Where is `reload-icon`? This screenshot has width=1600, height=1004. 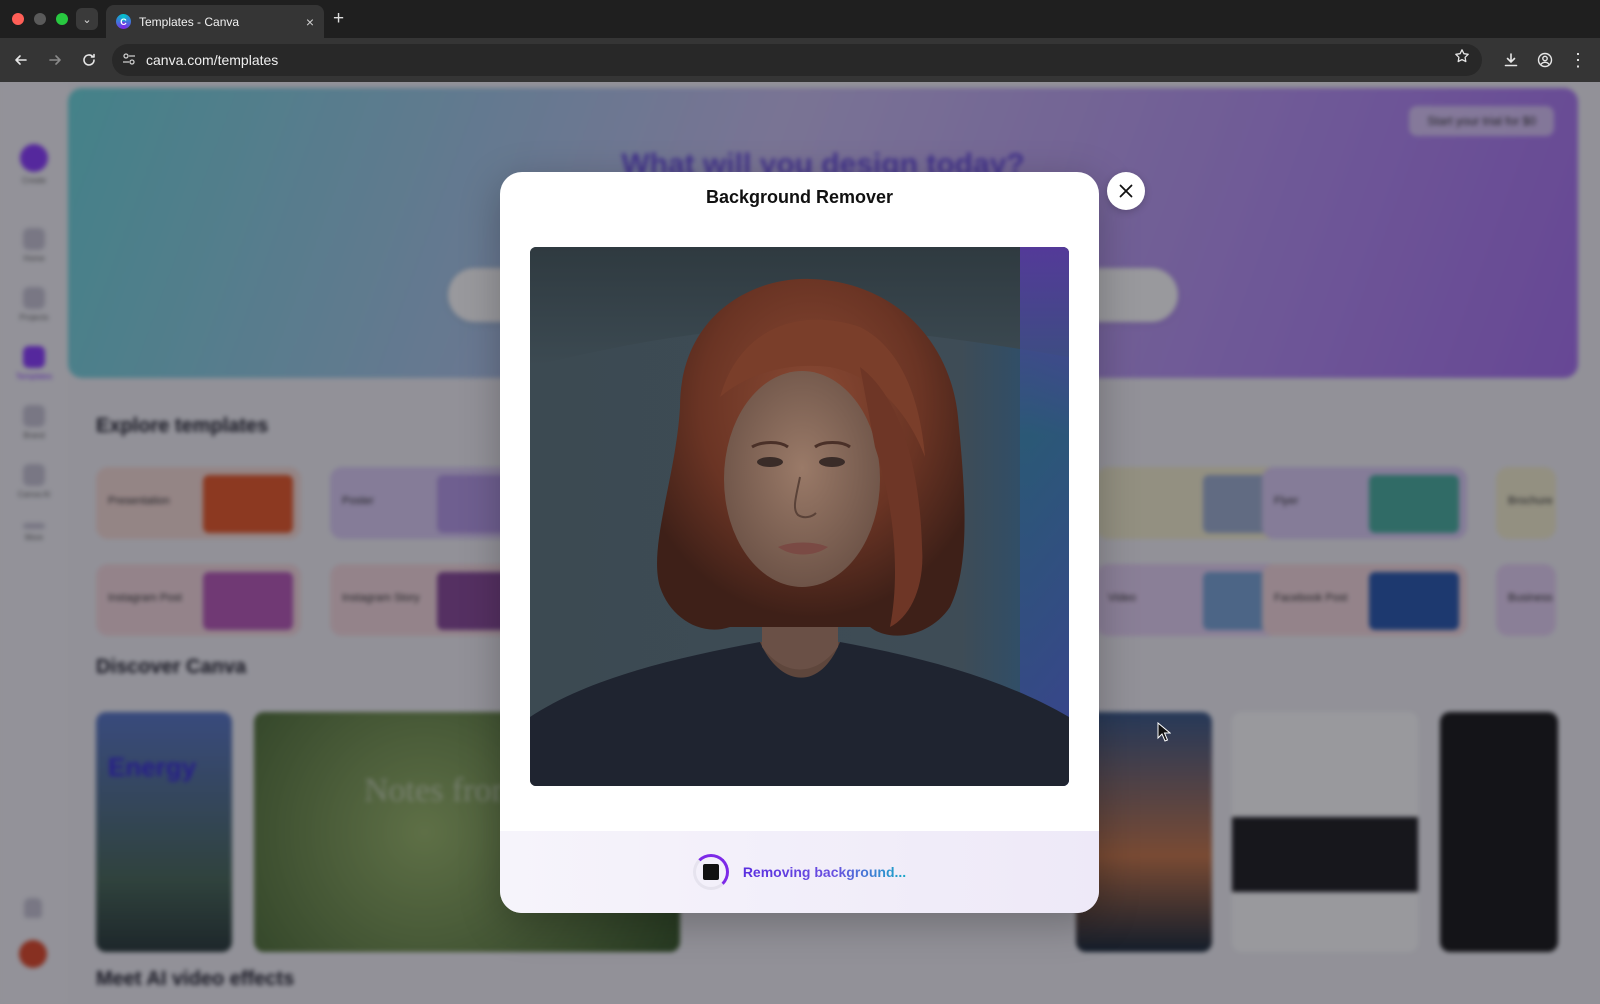
reload-icon is located at coordinates (89, 59).